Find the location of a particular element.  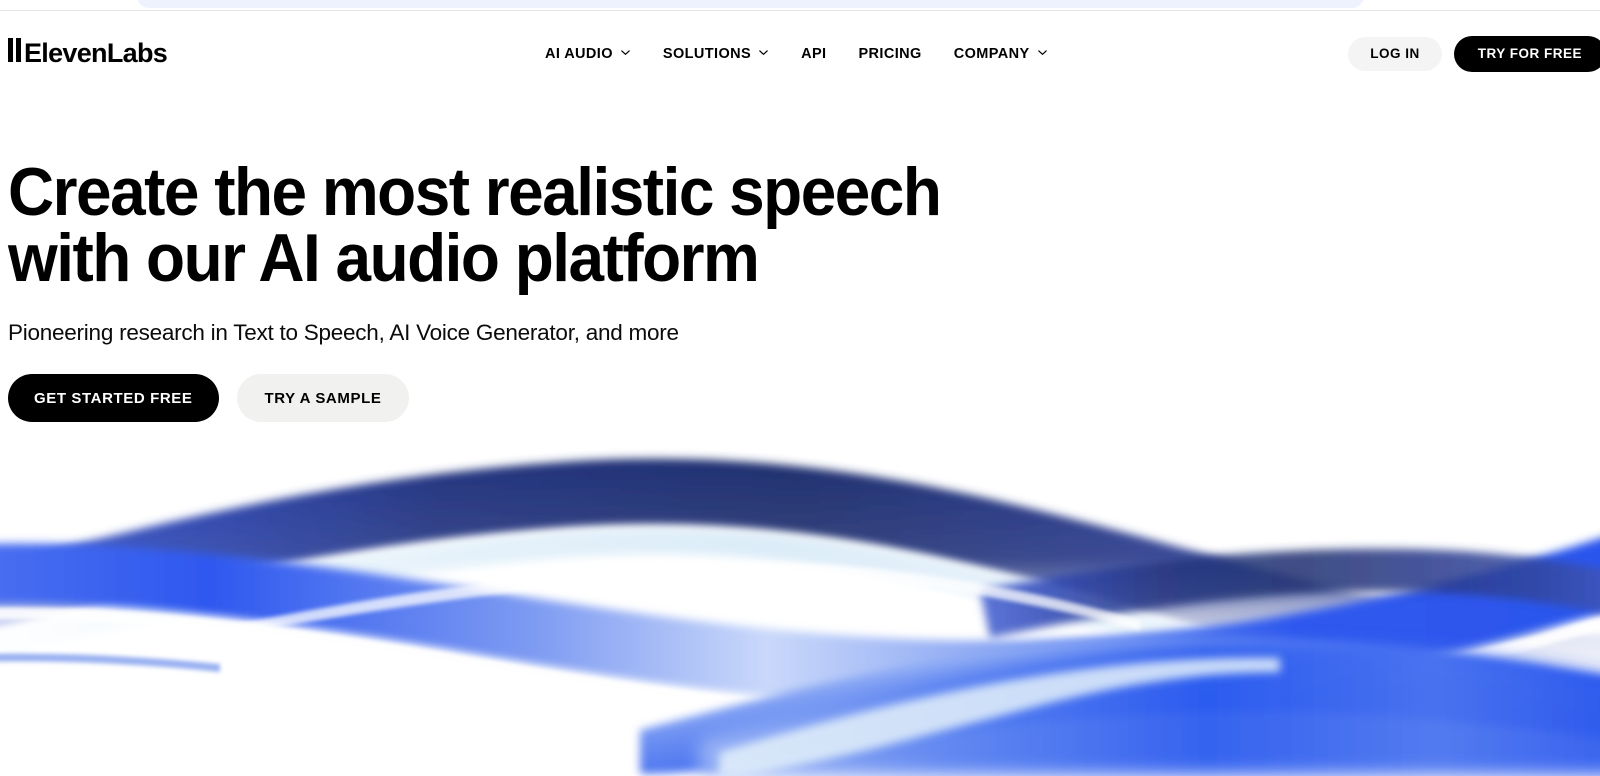

log-in-button: LOG IN is located at coordinates (1395, 53).